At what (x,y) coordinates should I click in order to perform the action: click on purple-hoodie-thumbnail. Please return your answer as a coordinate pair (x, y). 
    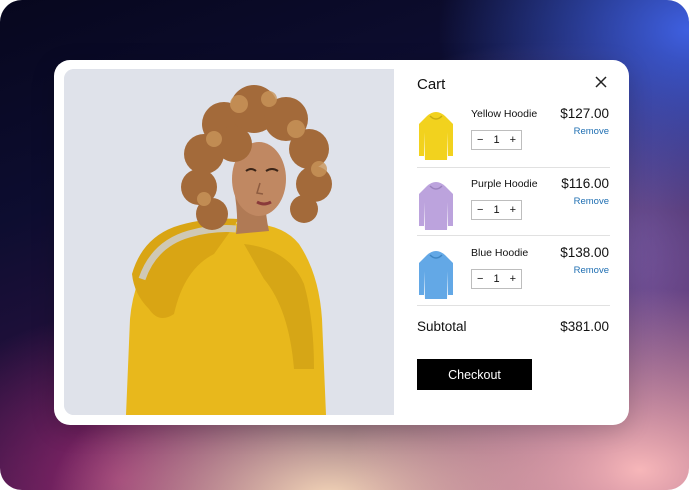
    Looking at the image, I should click on (436, 206).